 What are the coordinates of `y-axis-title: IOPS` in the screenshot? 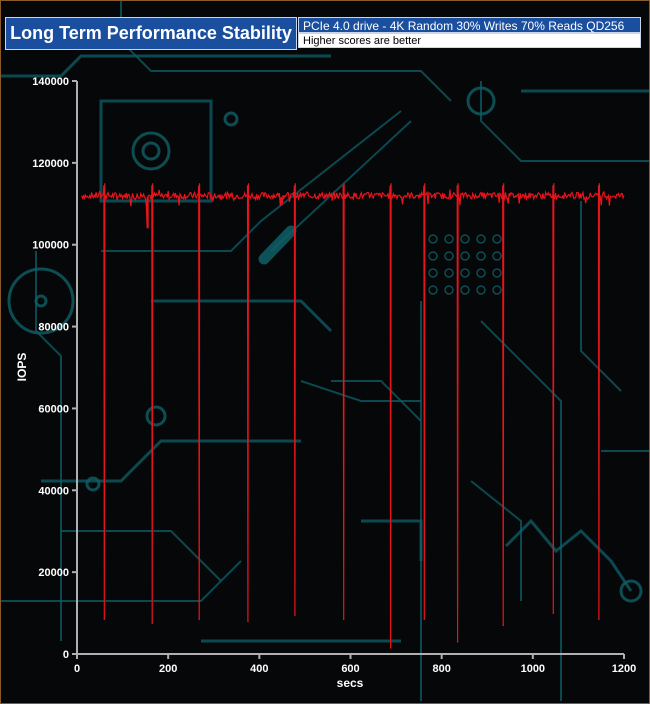 It's located at (22, 367).